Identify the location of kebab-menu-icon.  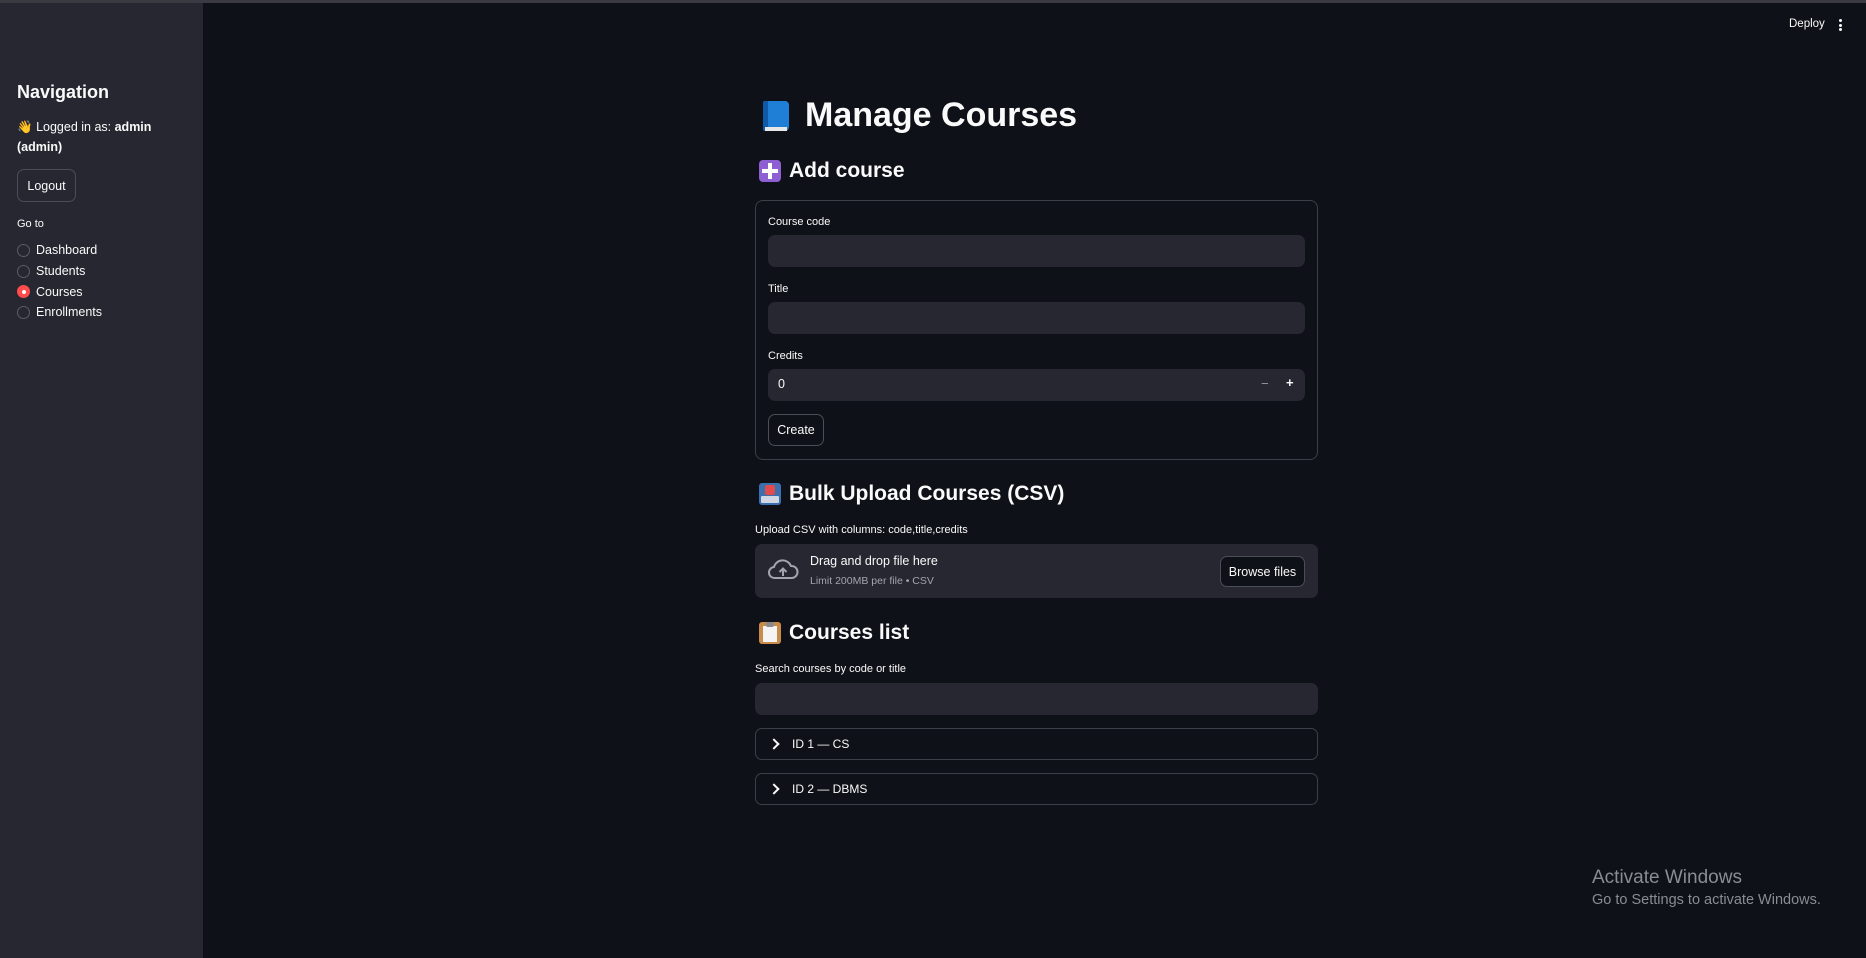
(1840, 25).